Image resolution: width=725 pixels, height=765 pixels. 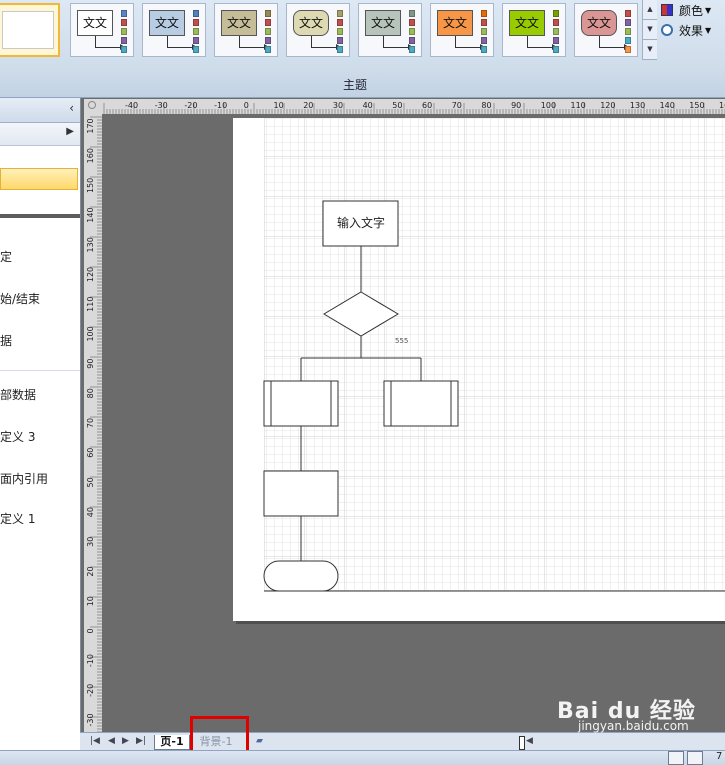 I want to click on gallery-up-icon: ▲, so click(x=650, y=10).